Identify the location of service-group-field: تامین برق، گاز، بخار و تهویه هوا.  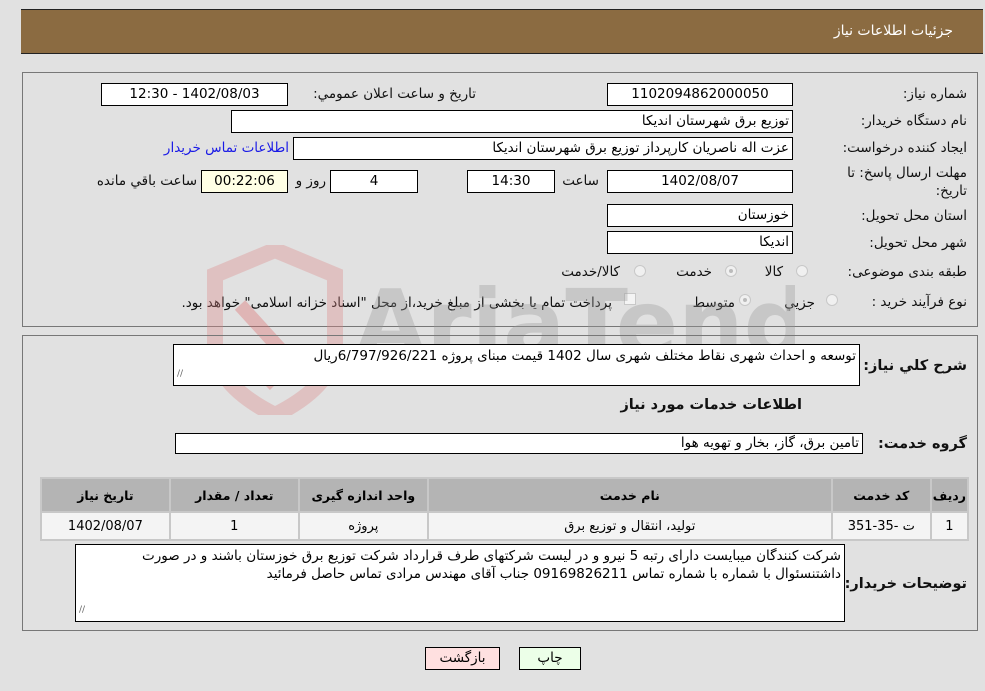
(519, 443).